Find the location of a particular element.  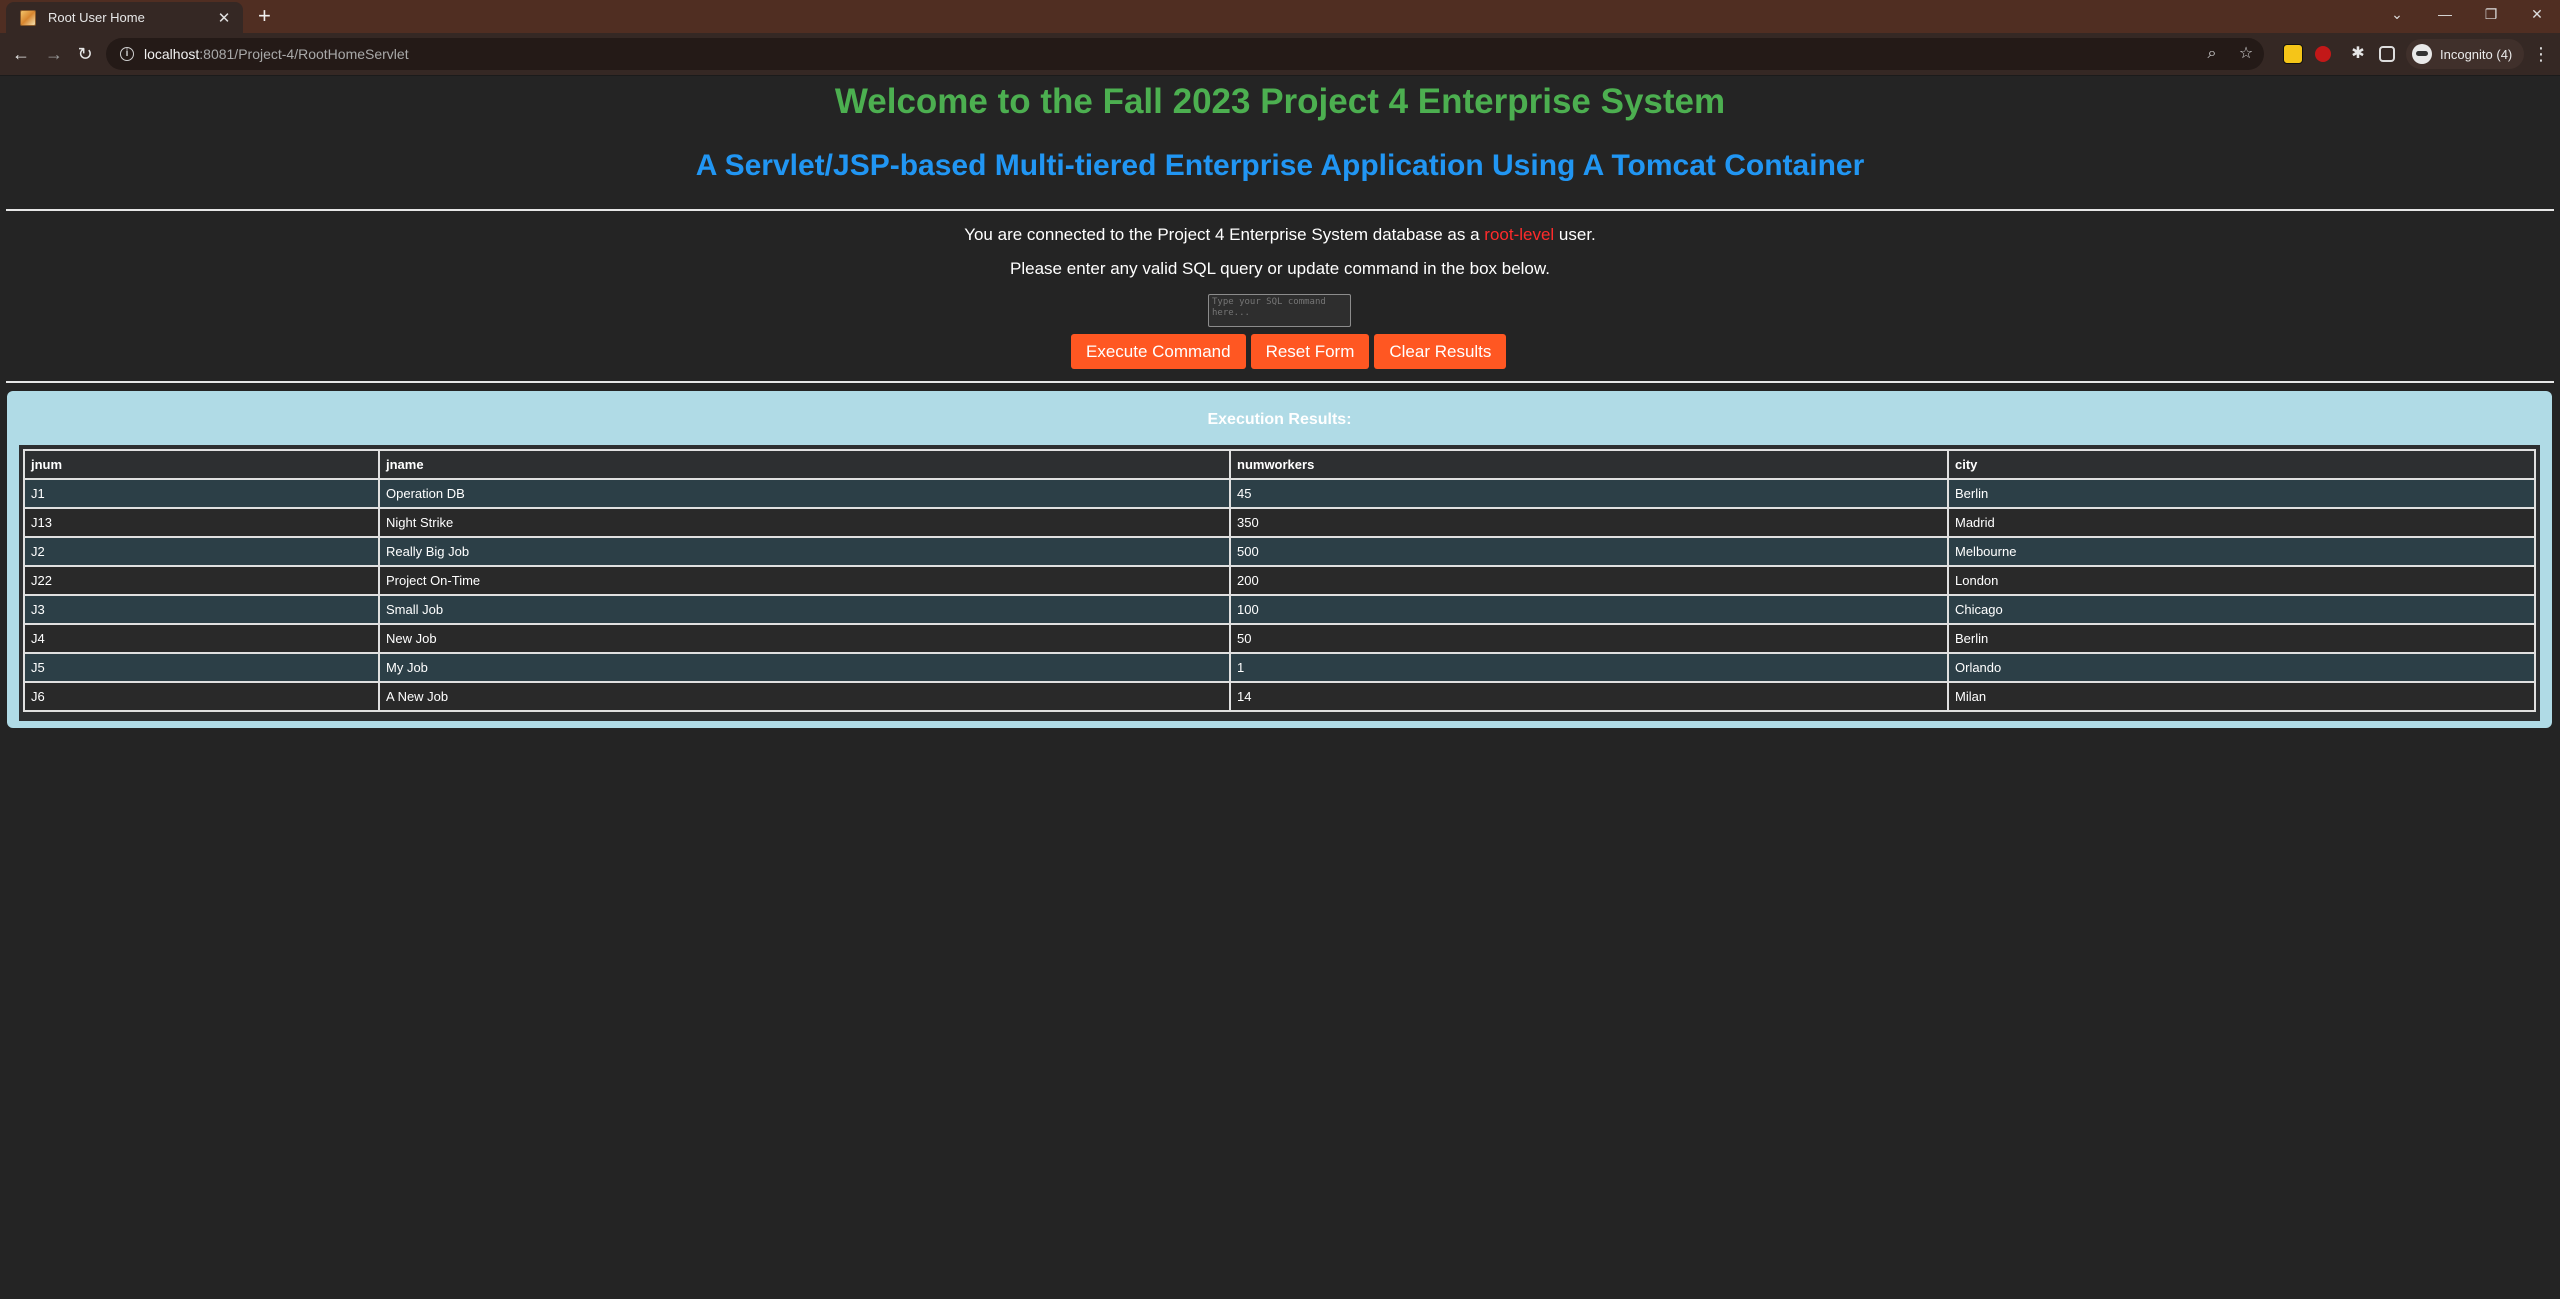

cell-jnum: J2 is located at coordinates (201, 551).